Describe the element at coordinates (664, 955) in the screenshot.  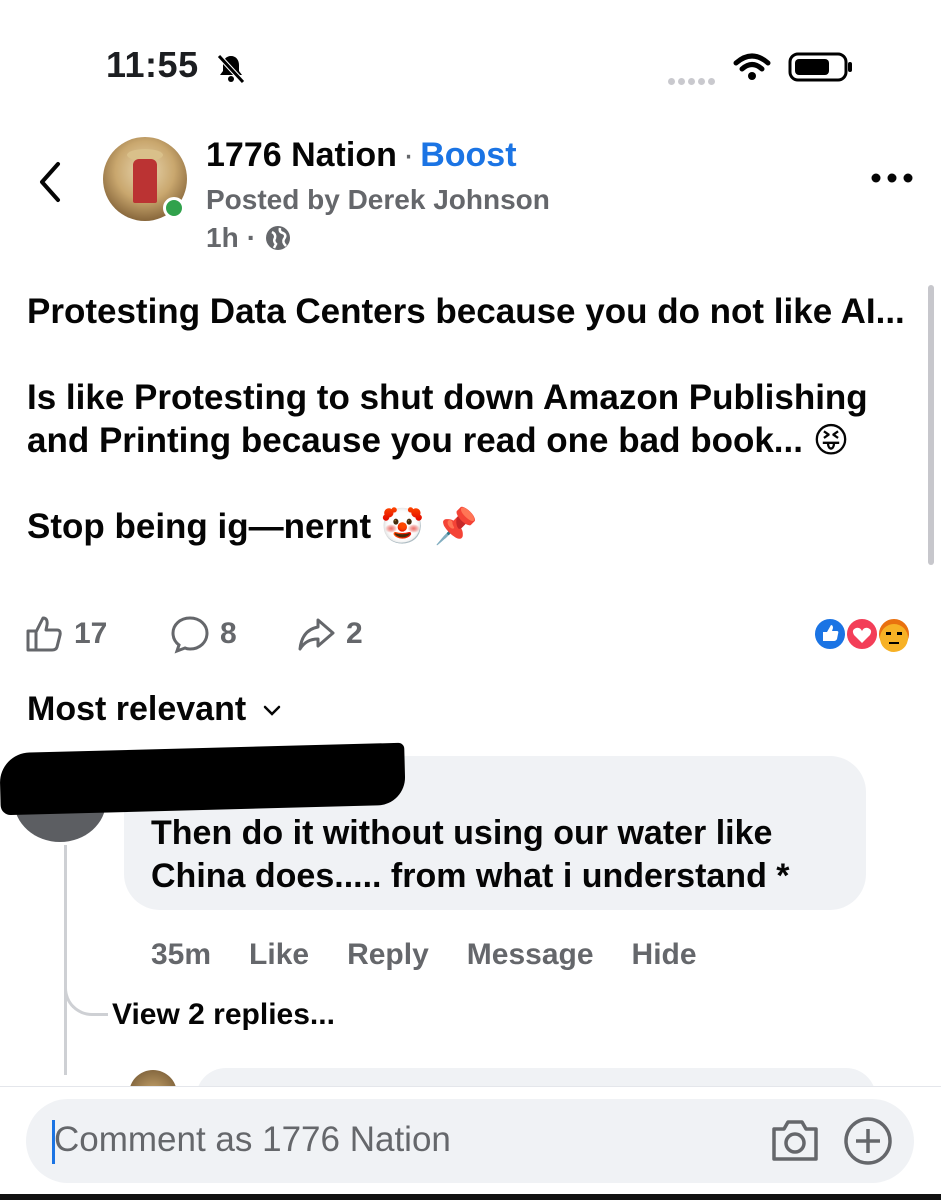
I see `comment-hide-button: Hide` at that location.